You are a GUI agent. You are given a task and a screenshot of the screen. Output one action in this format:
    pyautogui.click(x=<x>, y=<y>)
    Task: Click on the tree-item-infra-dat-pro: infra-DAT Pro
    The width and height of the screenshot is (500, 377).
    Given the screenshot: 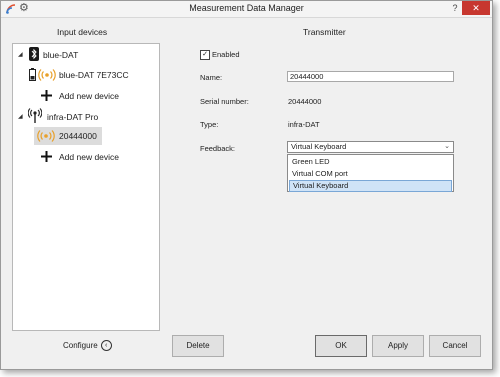 What is the action you would take?
    pyautogui.click(x=72, y=117)
    